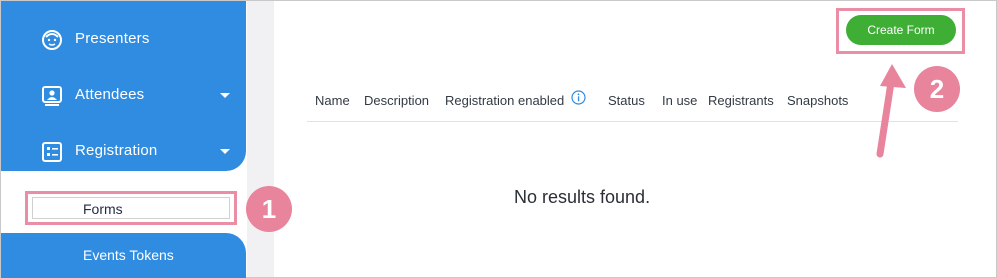  Describe the element at coordinates (504, 100) in the screenshot. I see `column-header-registration-enabled: Registration enabled` at that location.